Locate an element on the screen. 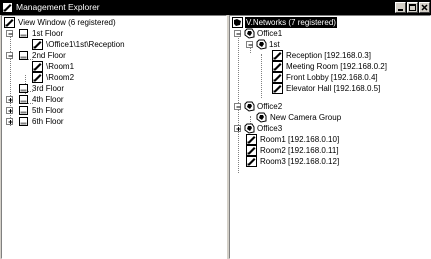  tree-label: V.Networks (7 registered) is located at coordinates (291, 22).